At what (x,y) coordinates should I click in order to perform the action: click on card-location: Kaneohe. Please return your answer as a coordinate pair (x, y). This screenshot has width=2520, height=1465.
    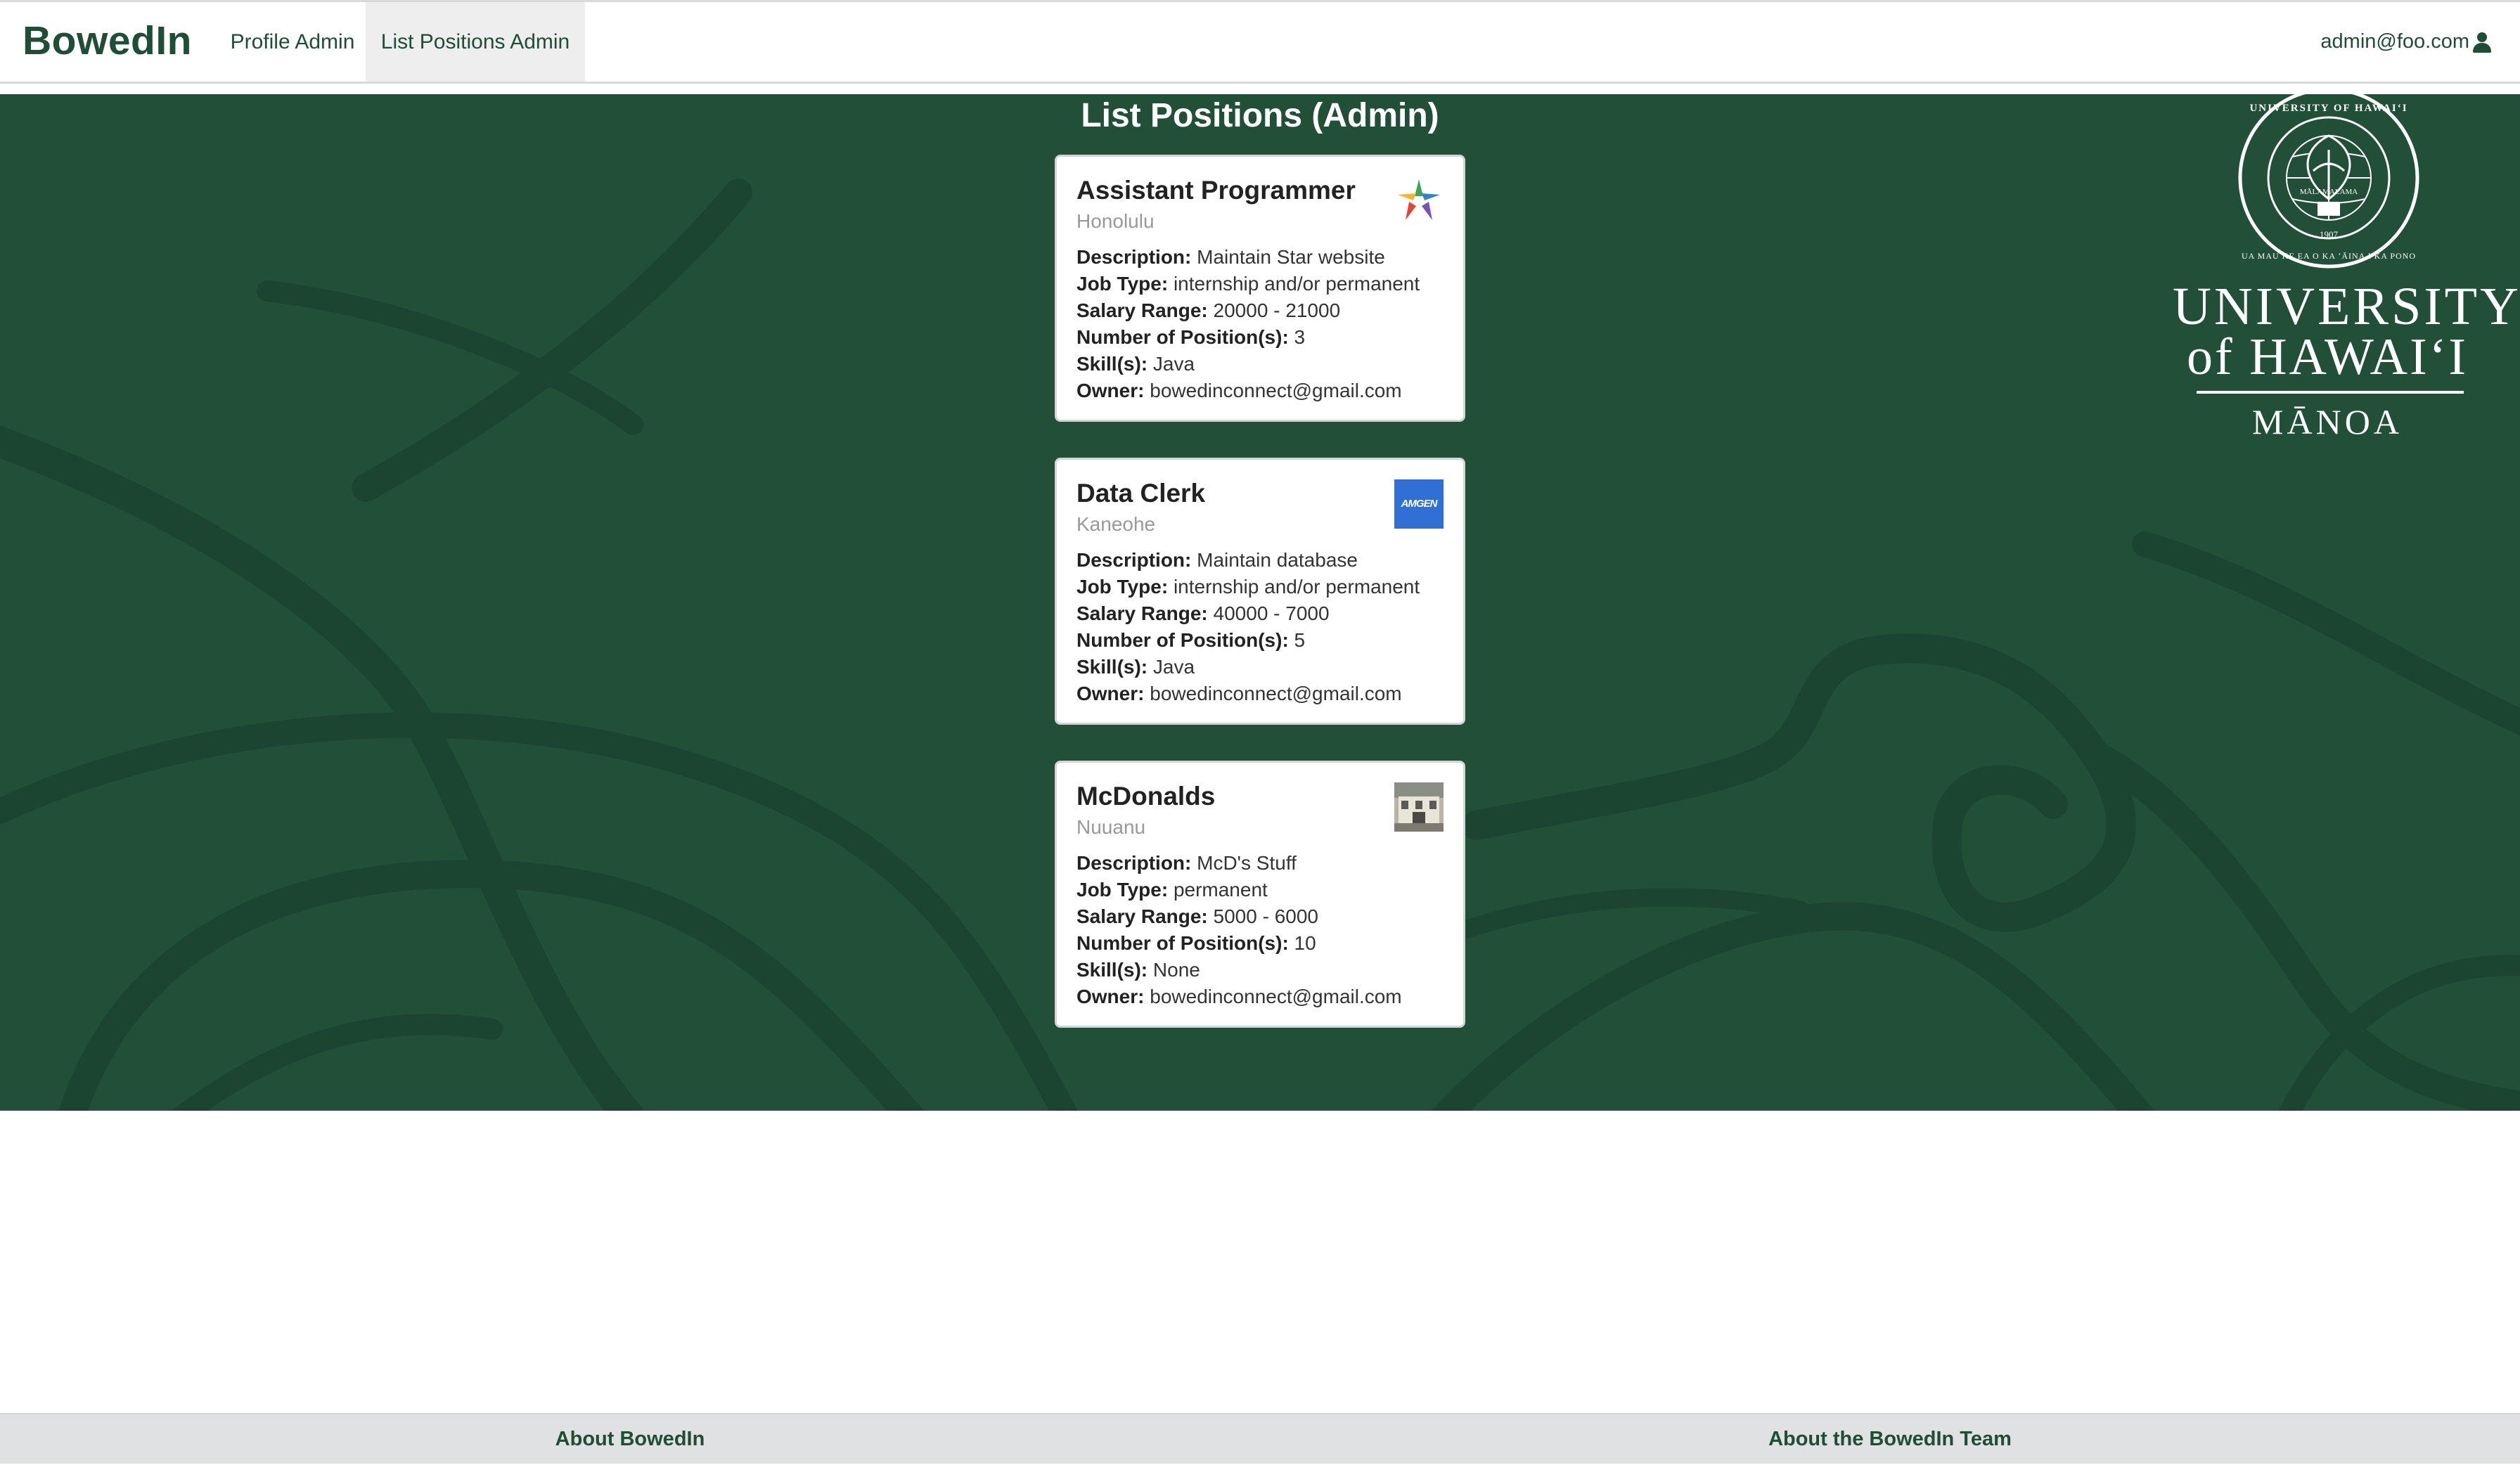
    Looking at the image, I should click on (1116, 524).